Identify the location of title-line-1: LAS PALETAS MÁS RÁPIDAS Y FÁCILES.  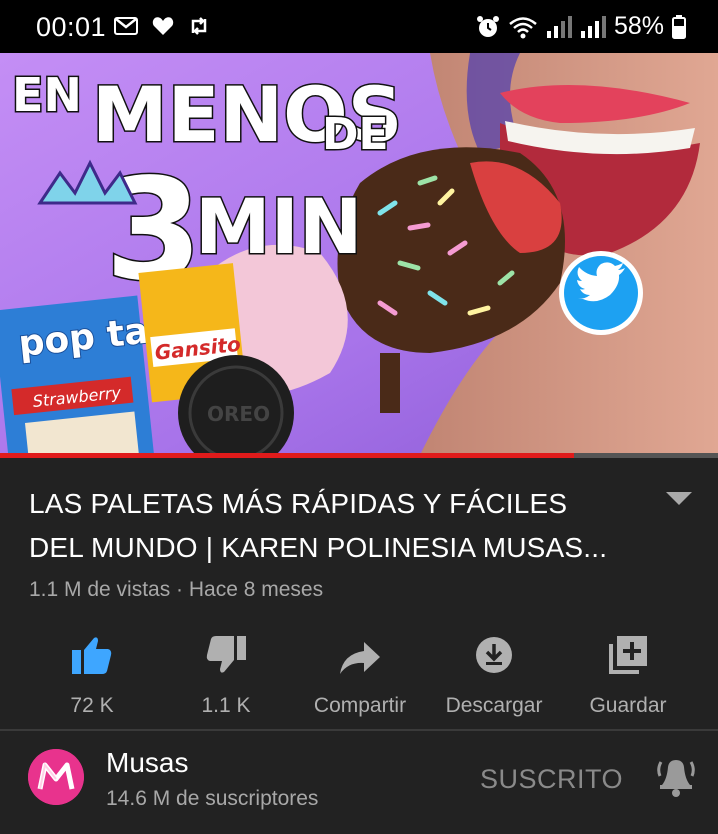
(298, 503).